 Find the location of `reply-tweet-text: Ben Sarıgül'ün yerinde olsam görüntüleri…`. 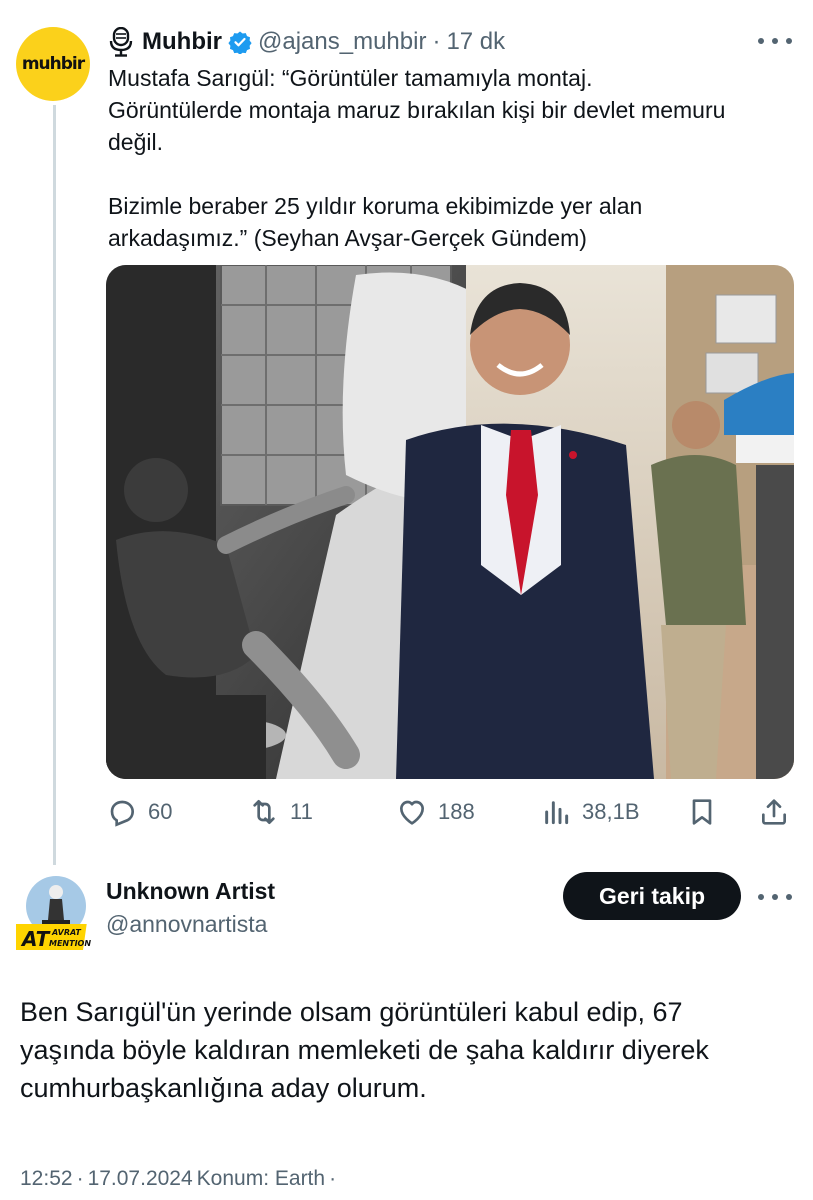

reply-tweet-text: Ben Sarıgül'ün yerinde olsam görüntüleri… is located at coordinates (364, 1050).